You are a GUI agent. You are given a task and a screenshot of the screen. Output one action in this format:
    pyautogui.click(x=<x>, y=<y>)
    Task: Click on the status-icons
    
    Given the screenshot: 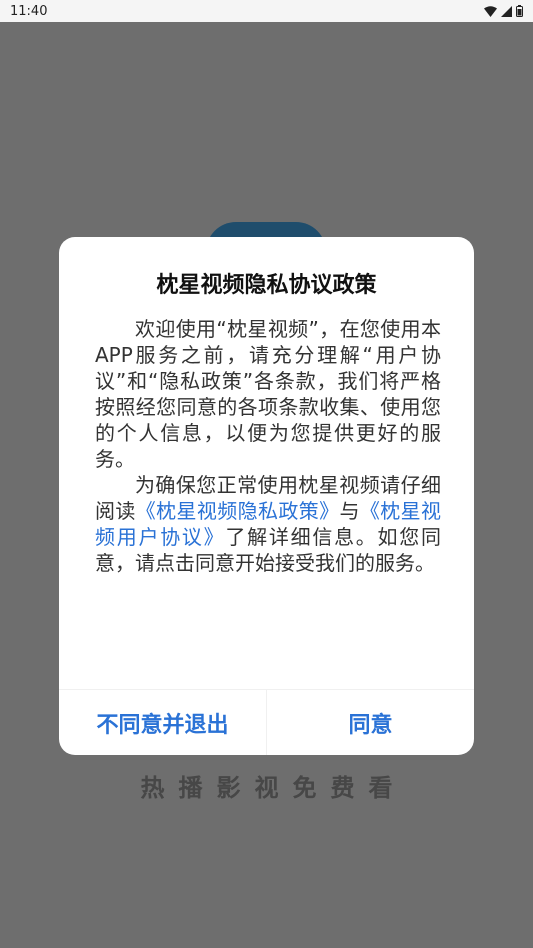 What is the action you would take?
    pyautogui.click(x=503, y=11)
    